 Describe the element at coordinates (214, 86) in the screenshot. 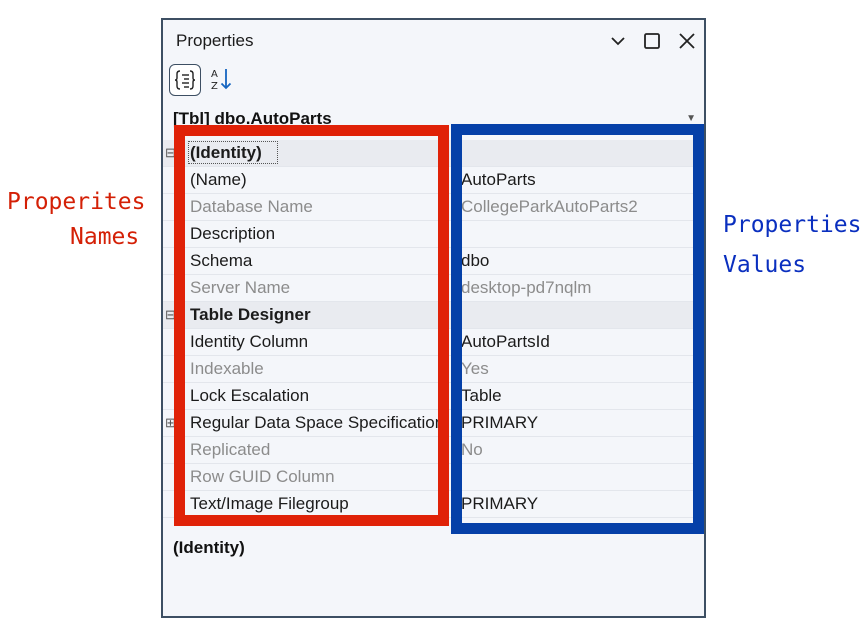

I see `svg-text: Z` at that location.